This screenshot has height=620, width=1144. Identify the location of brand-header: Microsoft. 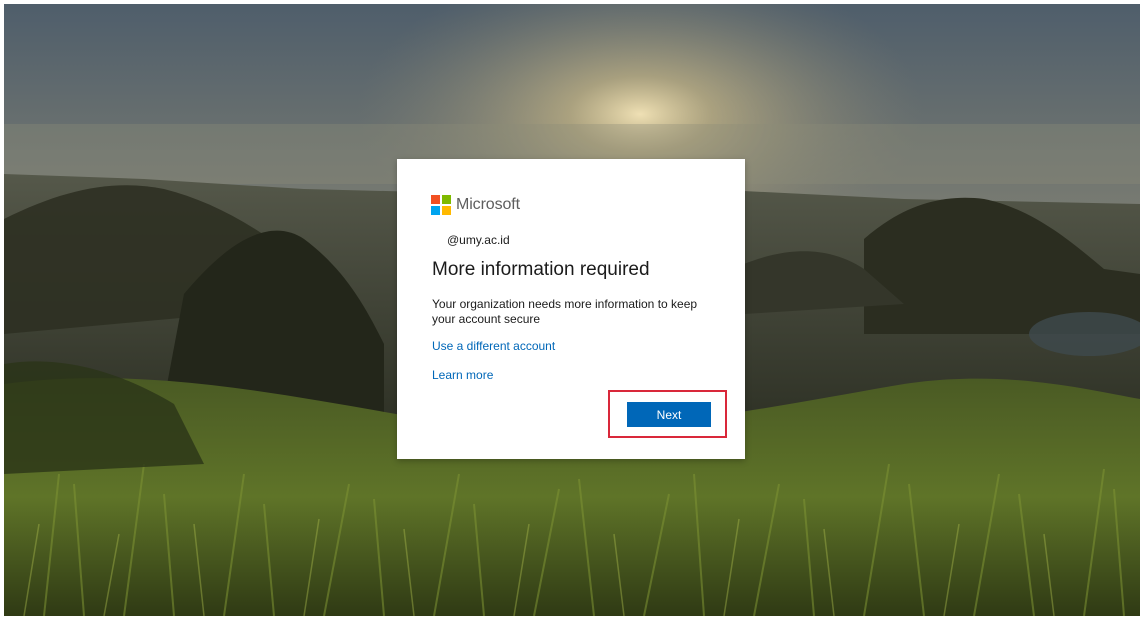
(475, 205).